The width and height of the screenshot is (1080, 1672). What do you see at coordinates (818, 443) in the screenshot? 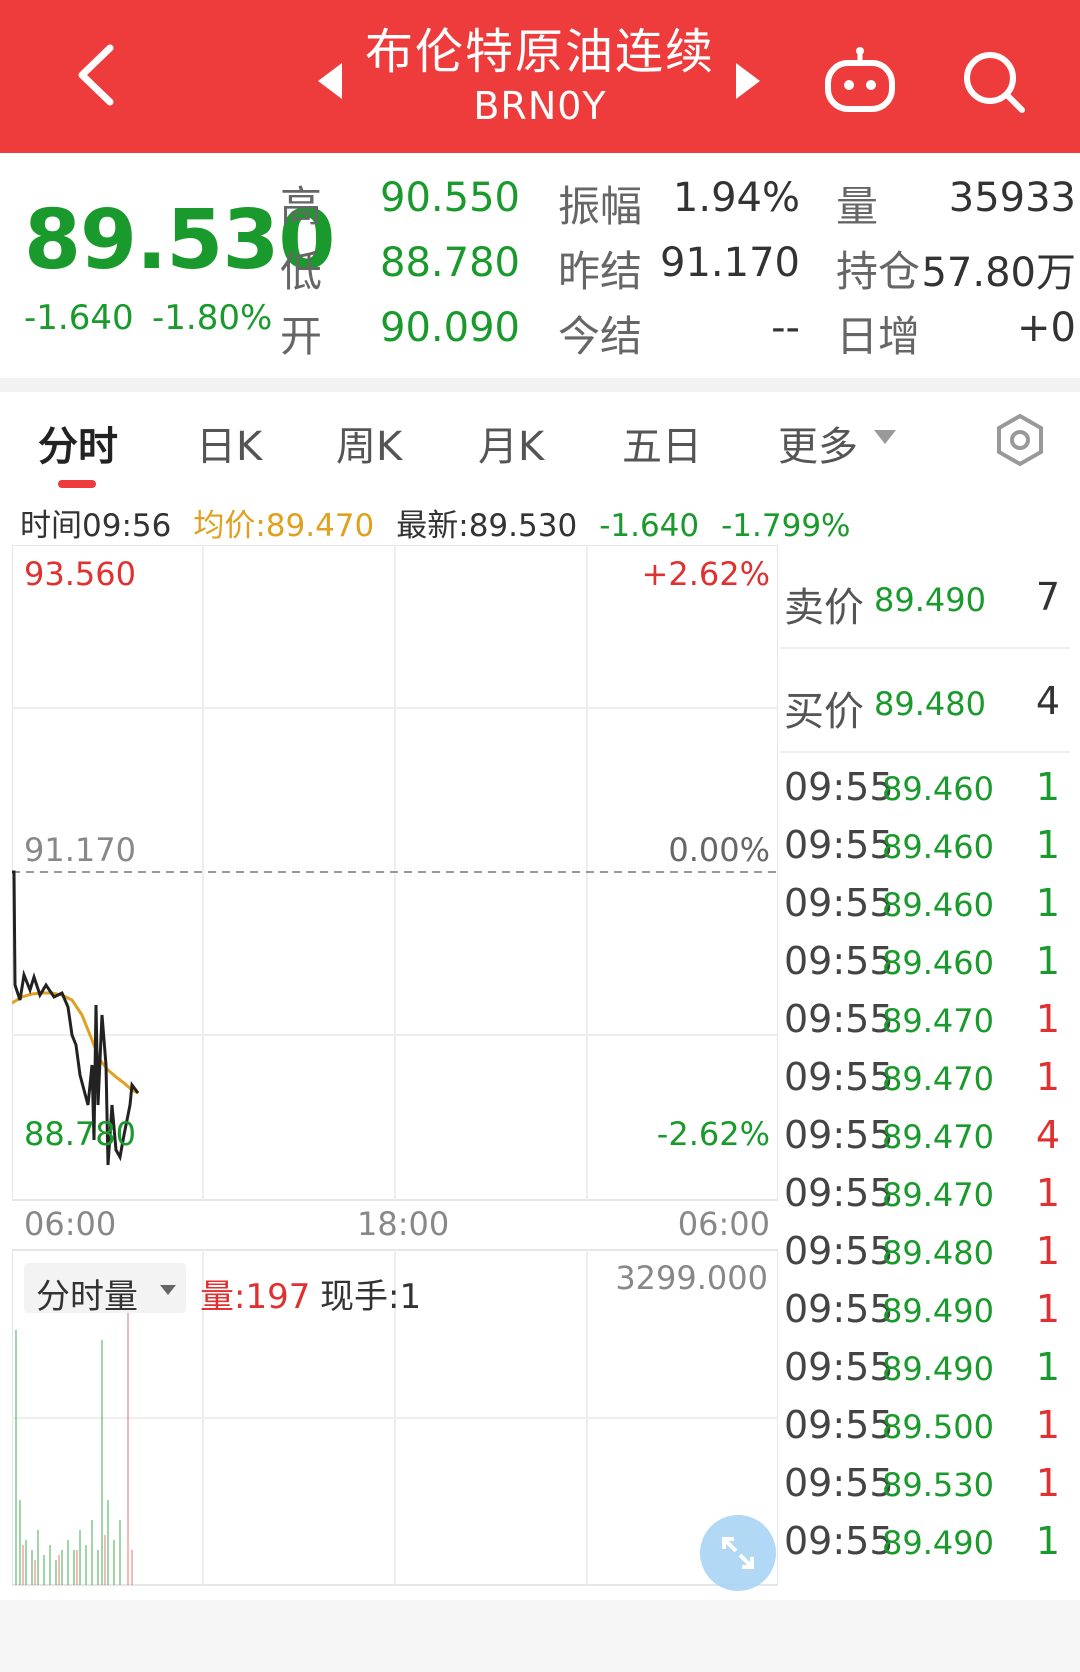
I see `tab-more: 更多` at bounding box center [818, 443].